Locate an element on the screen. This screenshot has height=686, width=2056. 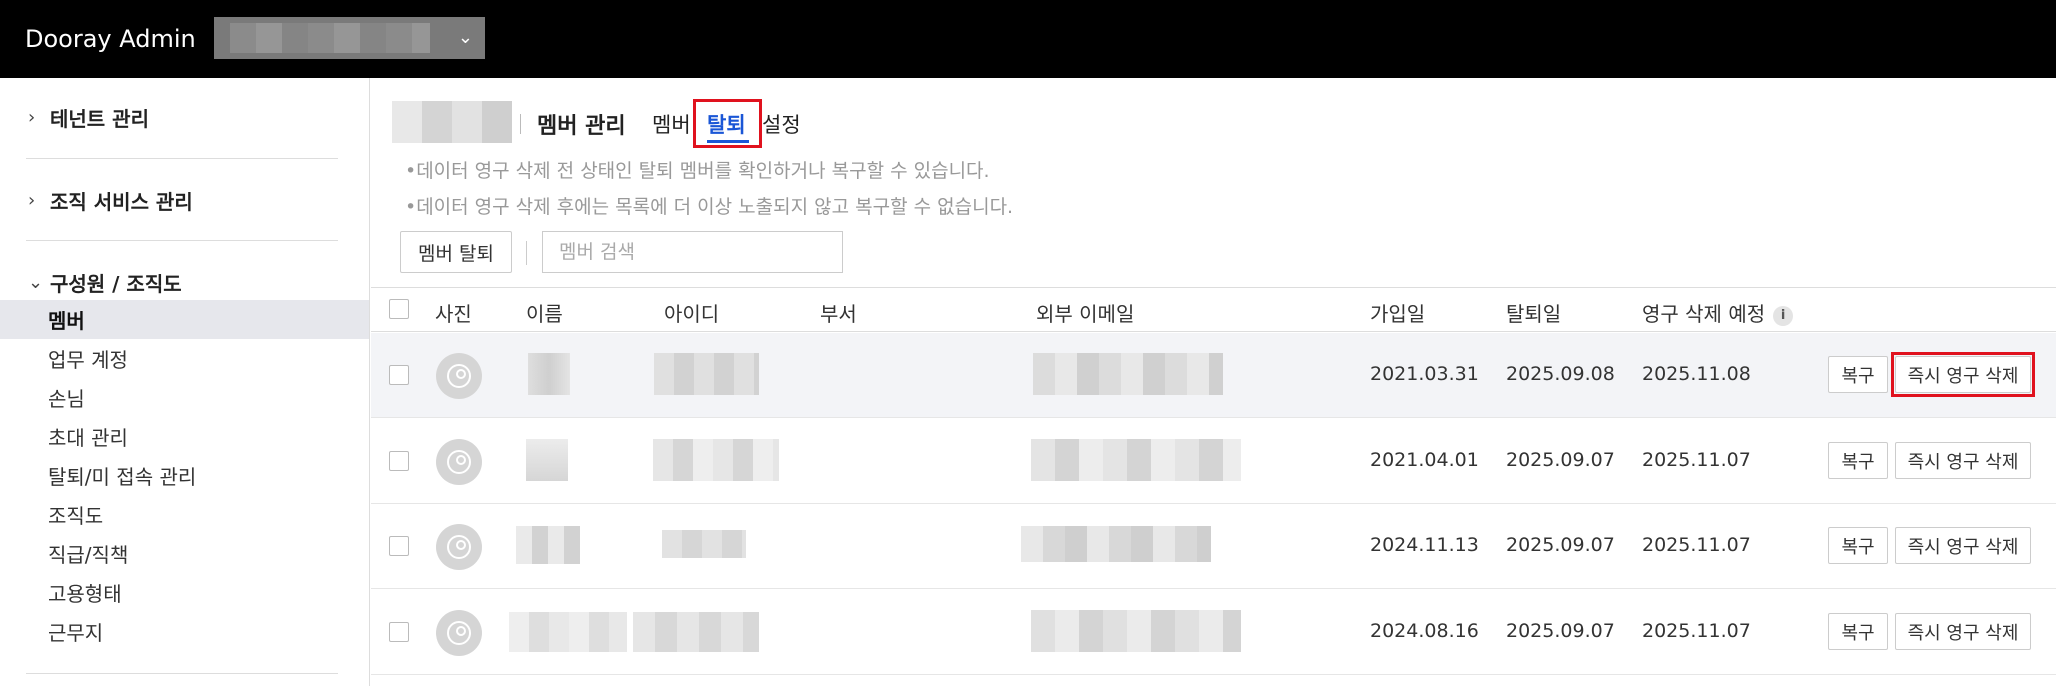
select-all-checkbox is located at coordinates (399, 309).